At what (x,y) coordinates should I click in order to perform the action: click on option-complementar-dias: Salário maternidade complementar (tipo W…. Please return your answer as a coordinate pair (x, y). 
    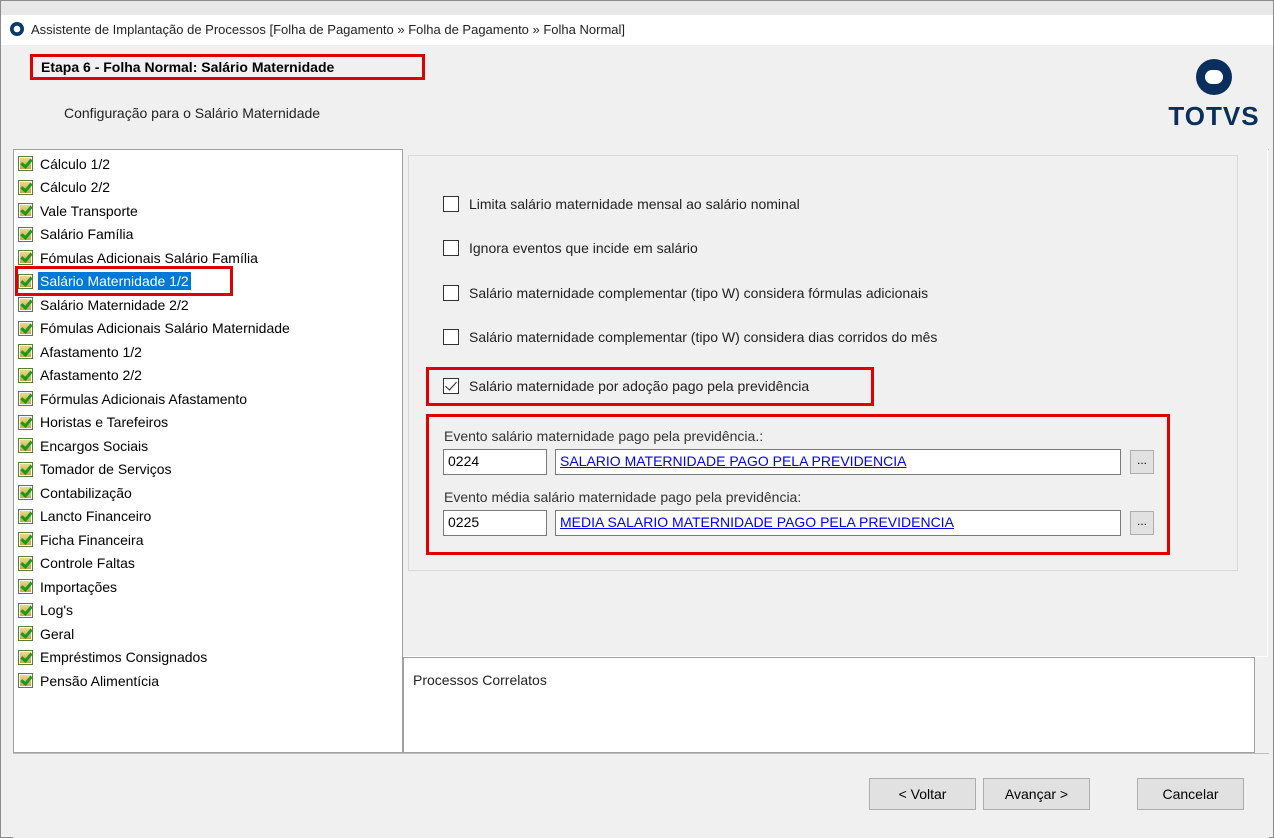
    Looking at the image, I should click on (690, 337).